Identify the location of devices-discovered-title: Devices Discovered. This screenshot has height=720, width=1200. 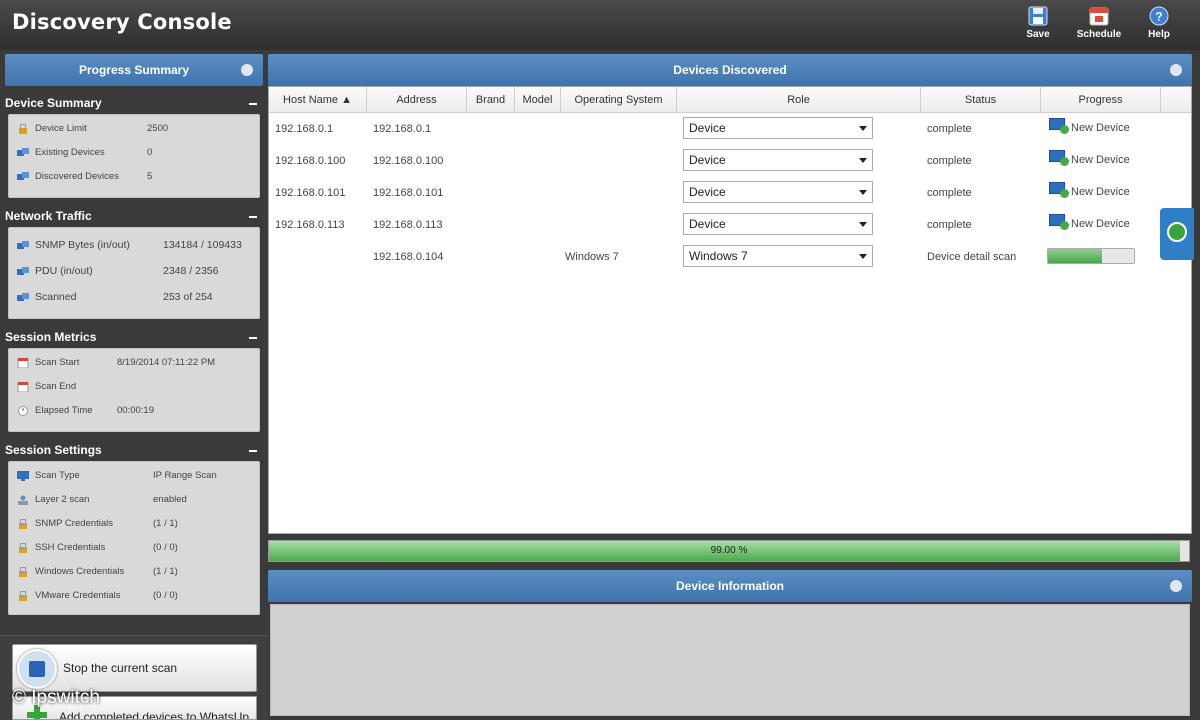
(730, 70).